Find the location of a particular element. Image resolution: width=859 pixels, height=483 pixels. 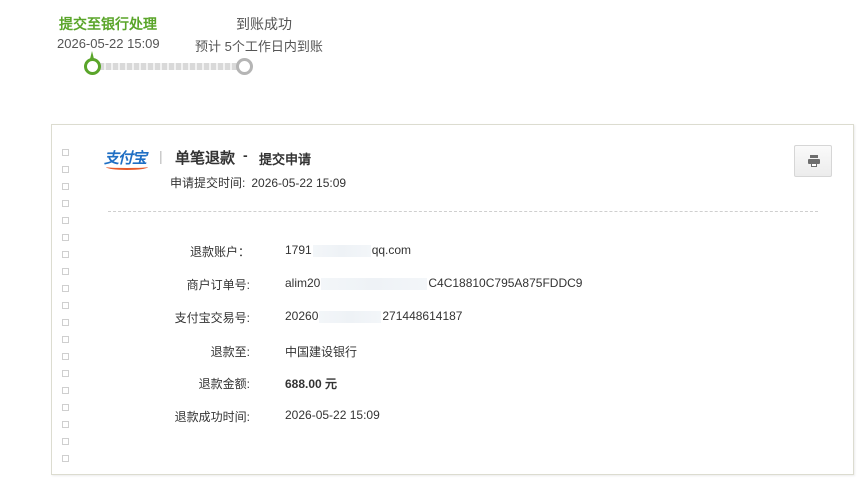

detail-label: 退款金额: is located at coordinates (224, 384).